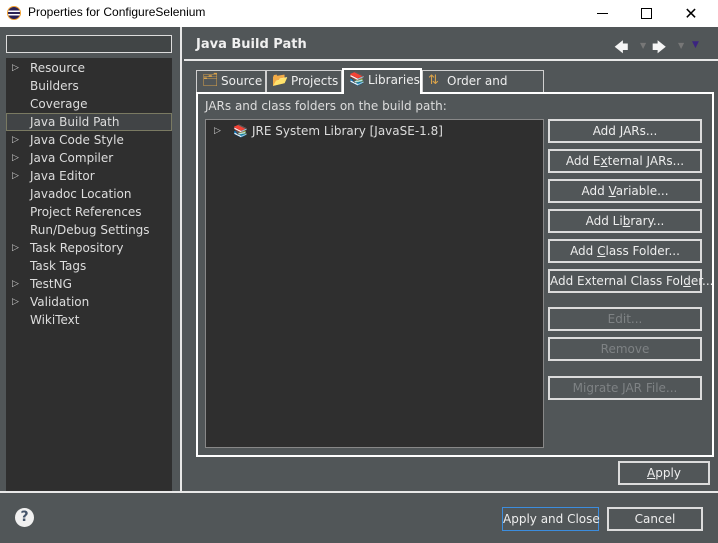  I want to click on filter-input, so click(89, 44).